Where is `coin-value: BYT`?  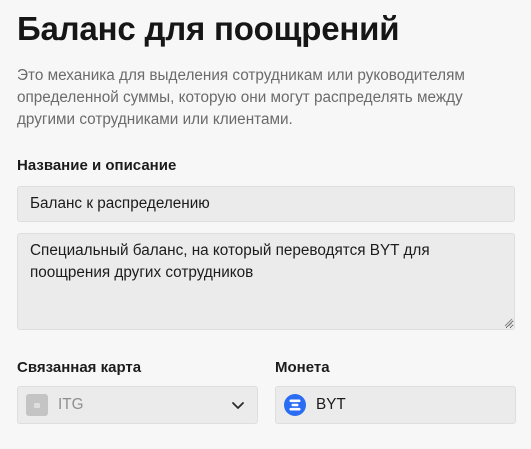
coin-value: BYT is located at coordinates (331, 404).